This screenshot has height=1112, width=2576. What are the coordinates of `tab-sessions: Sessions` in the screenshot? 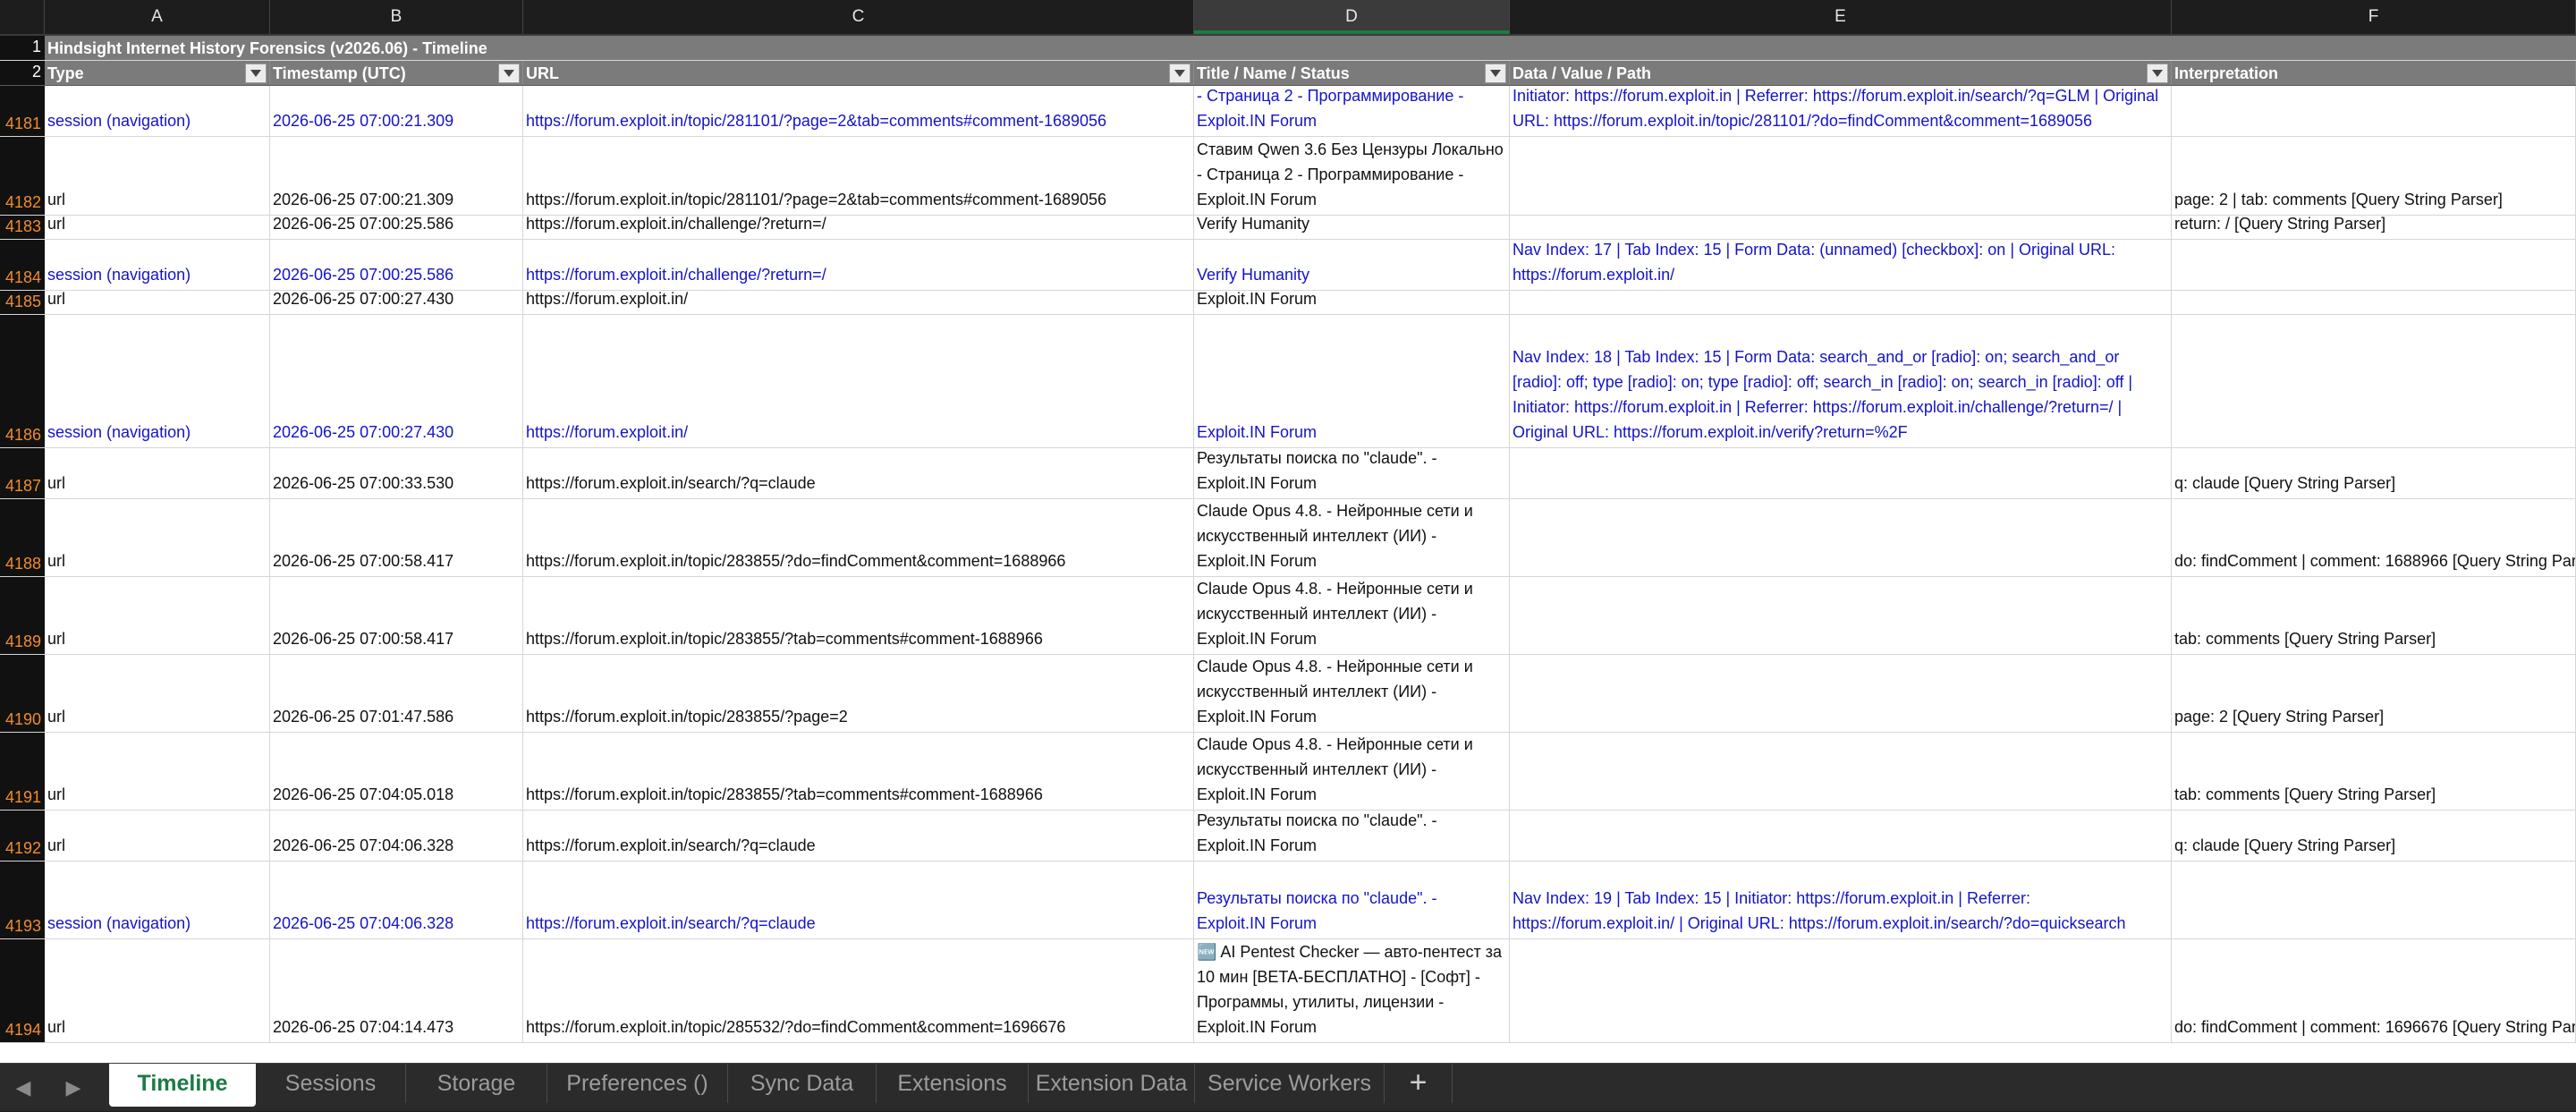 It's located at (331, 1083).